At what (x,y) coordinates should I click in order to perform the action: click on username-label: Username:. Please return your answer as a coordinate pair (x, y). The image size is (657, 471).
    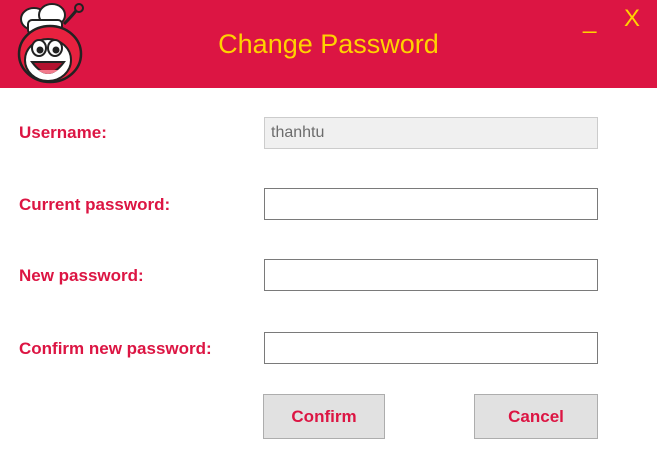
    Looking at the image, I should click on (63, 132).